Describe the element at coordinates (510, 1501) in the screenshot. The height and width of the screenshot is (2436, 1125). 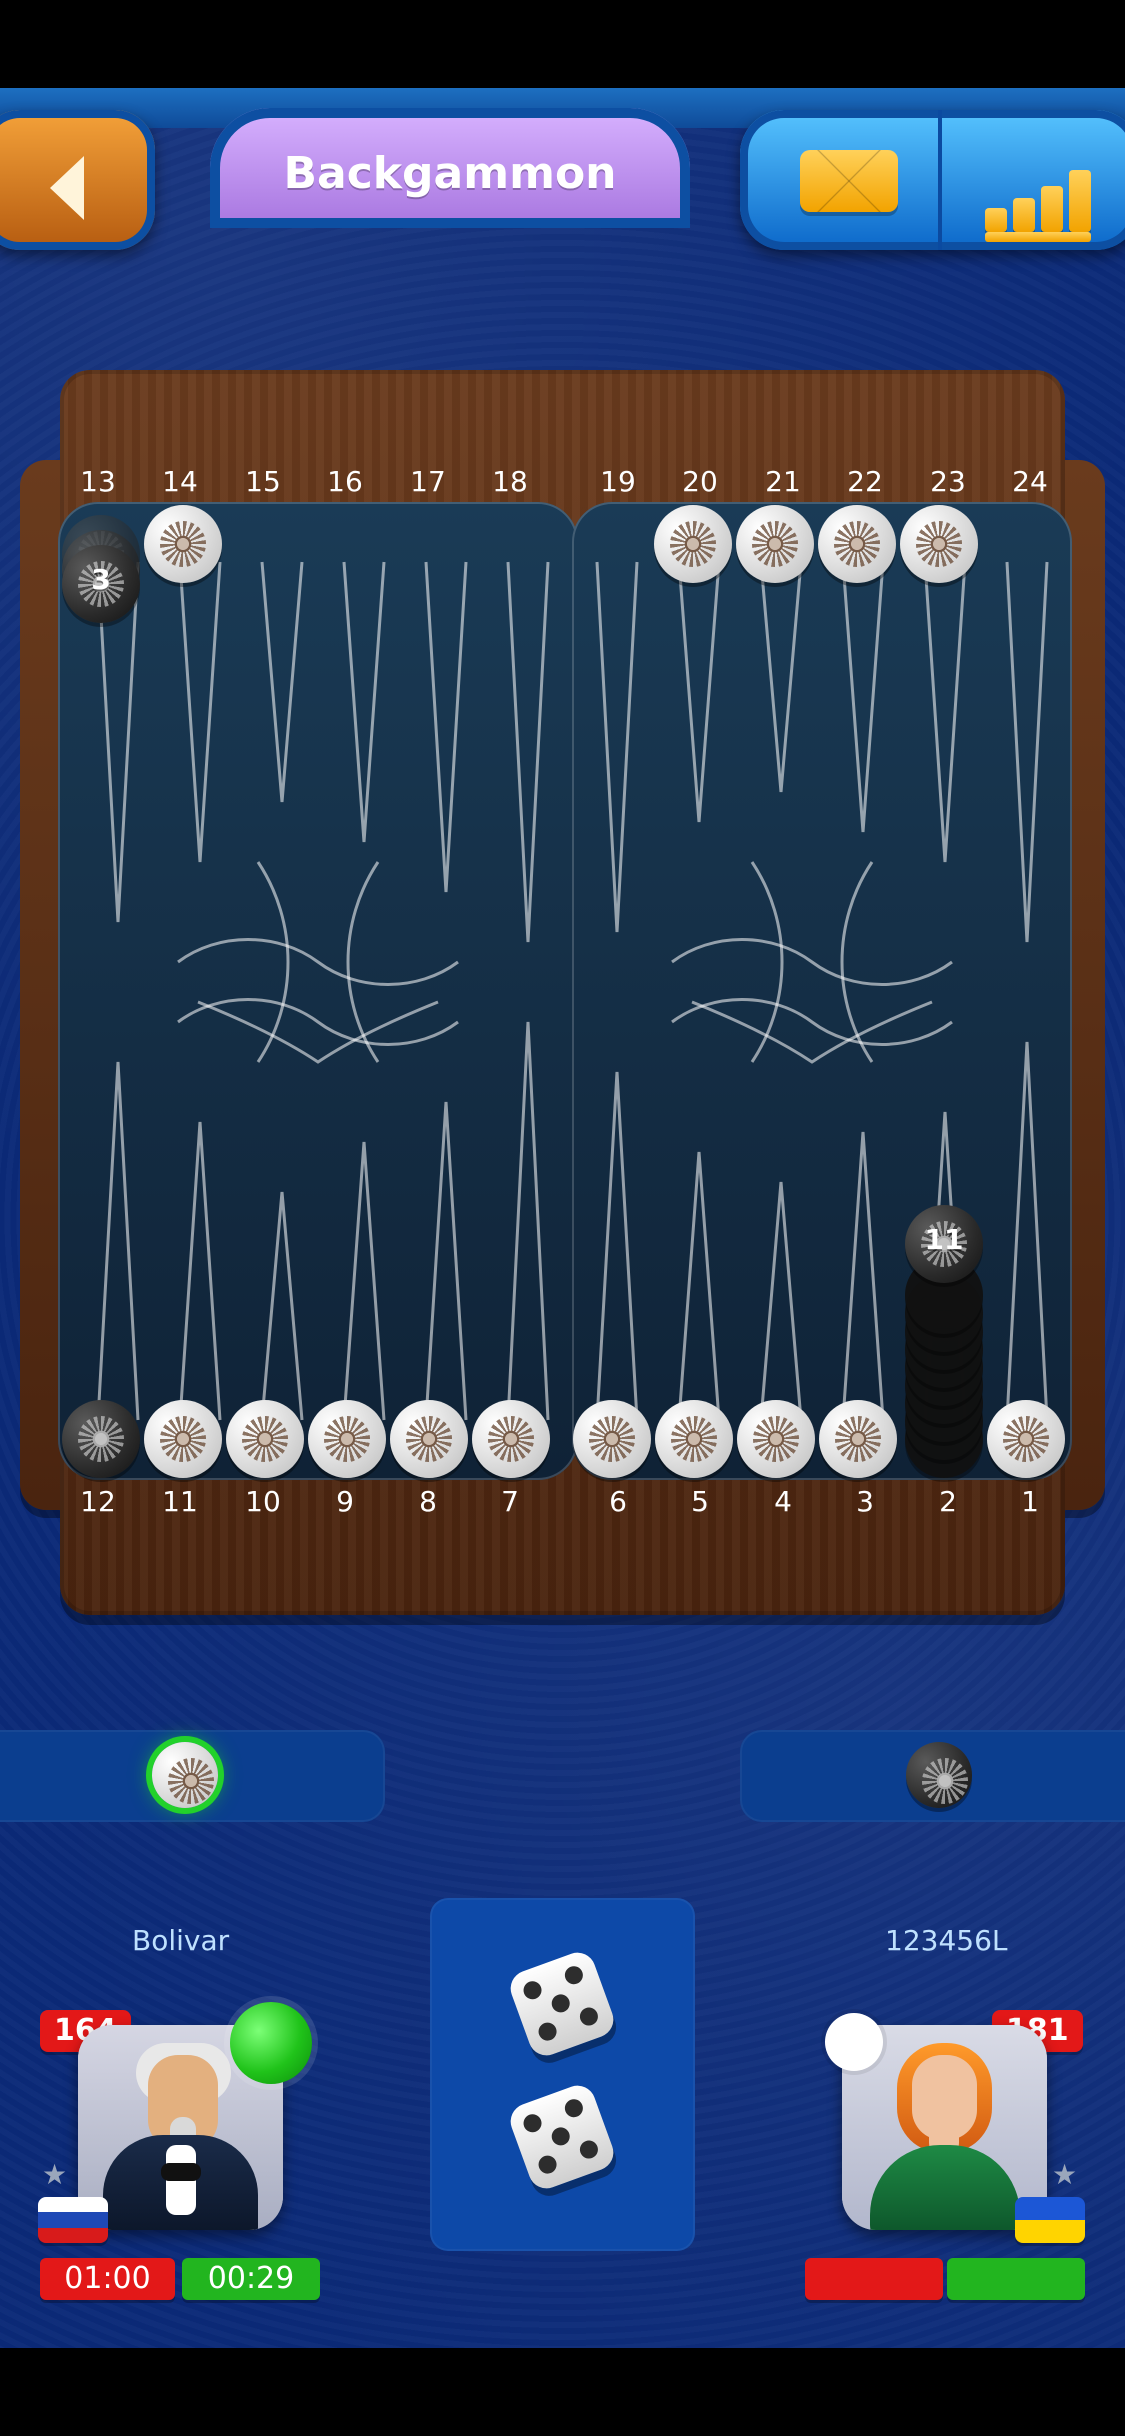
I see `point-number: 7` at that location.